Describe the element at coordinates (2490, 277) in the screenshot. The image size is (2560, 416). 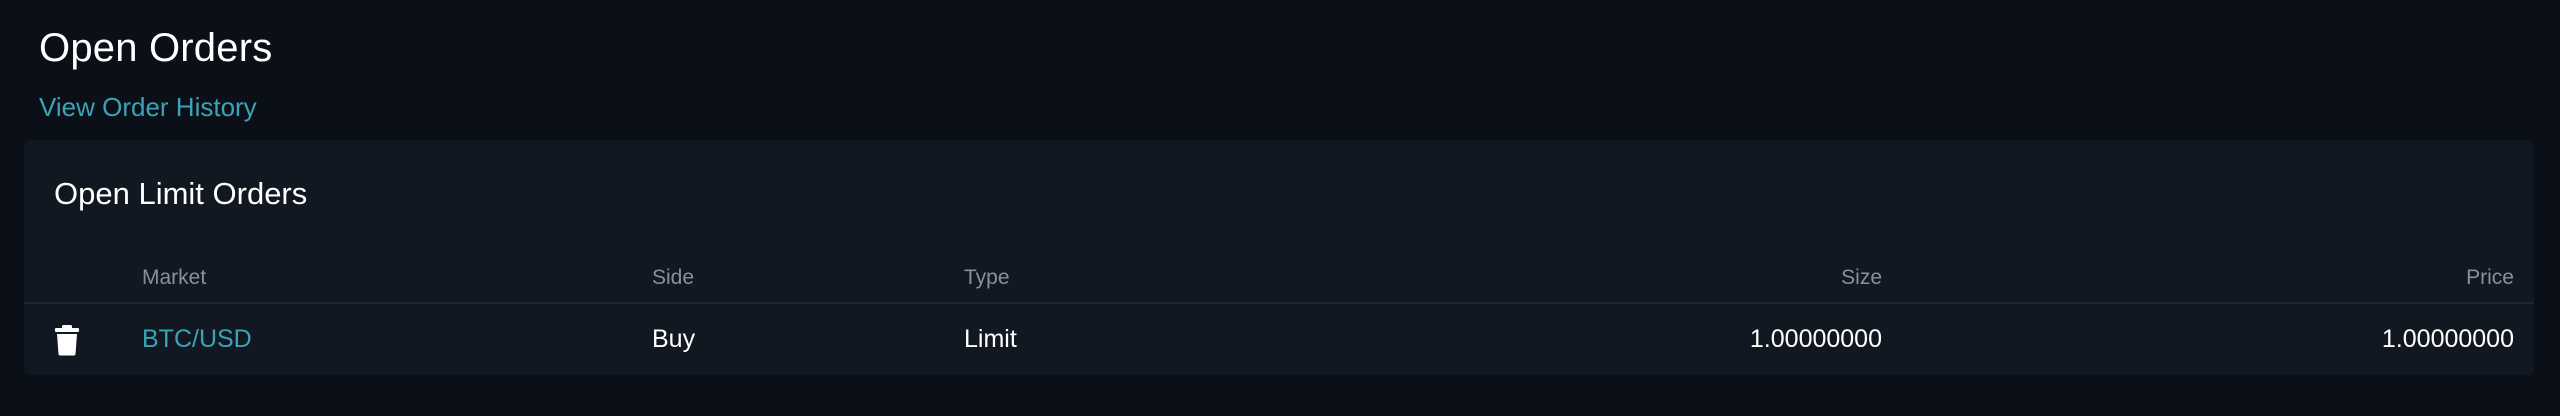
I see `column-header-price: Price` at that location.